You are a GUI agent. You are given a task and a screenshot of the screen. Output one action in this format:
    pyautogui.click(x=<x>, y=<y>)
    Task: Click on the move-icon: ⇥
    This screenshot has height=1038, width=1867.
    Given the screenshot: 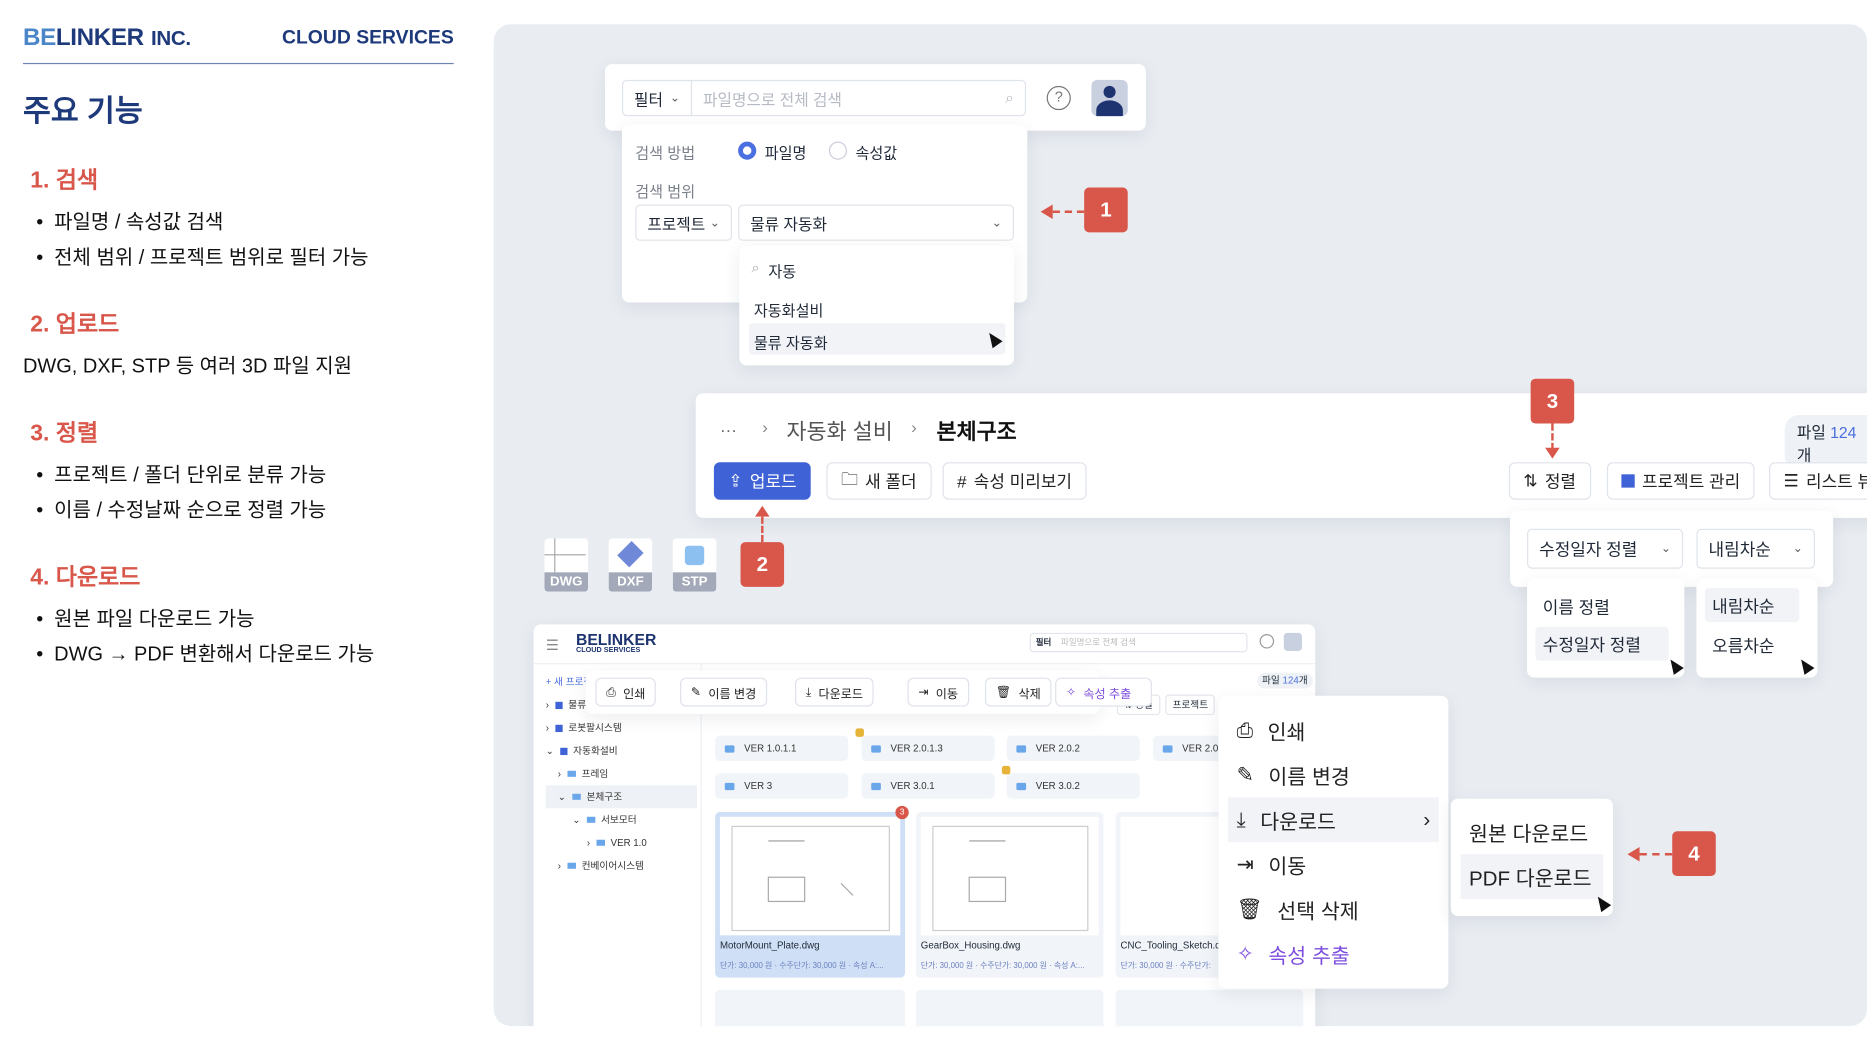 What is the action you would take?
    pyautogui.click(x=1245, y=864)
    